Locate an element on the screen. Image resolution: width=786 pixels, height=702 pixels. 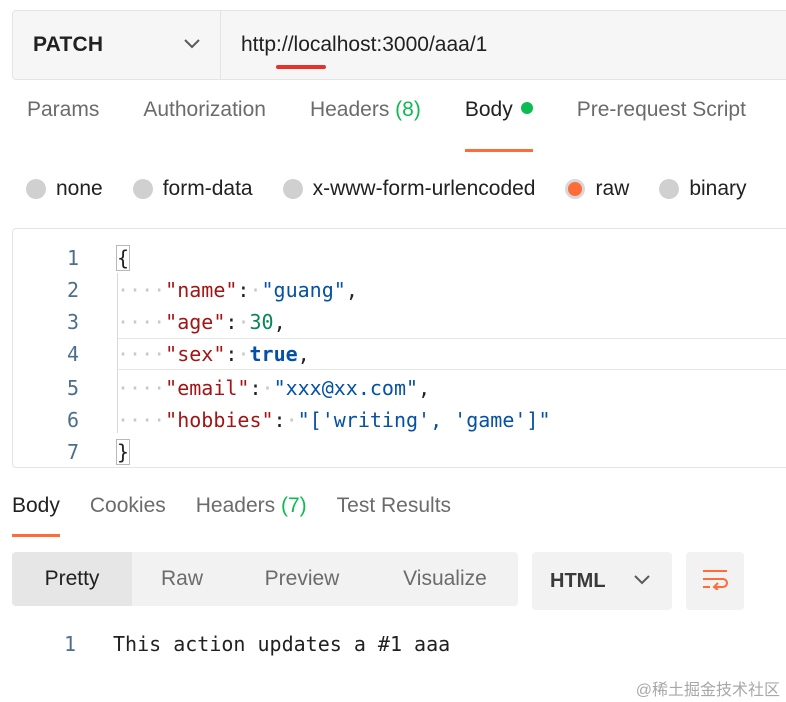
headers-count: (7) is located at coordinates (293, 505).